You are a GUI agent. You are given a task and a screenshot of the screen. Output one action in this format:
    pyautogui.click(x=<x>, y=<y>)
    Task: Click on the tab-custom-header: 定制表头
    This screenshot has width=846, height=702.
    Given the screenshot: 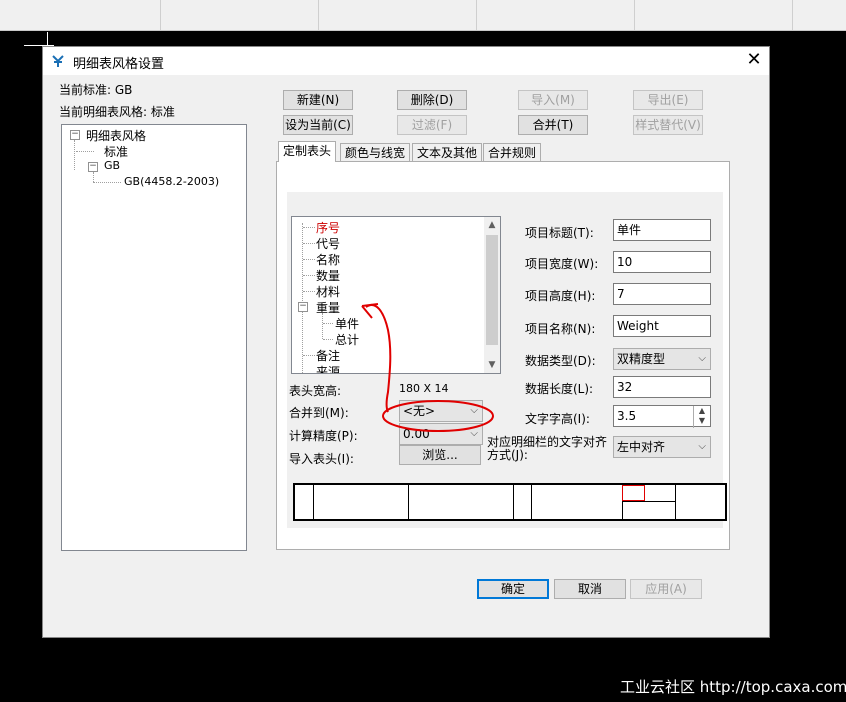 What is the action you would take?
    pyautogui.click(x=307, y=151)
    